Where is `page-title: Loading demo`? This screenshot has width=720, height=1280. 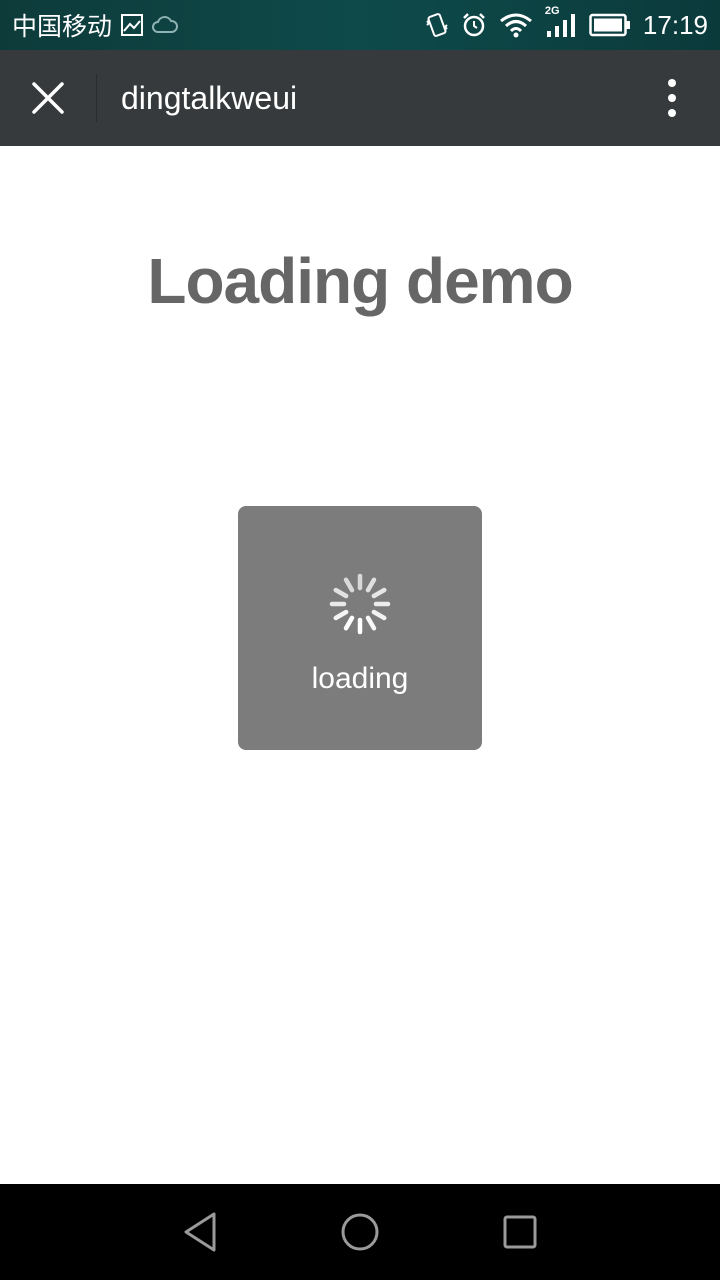
page-title: Loading demo is located at coordinates (360, 281).